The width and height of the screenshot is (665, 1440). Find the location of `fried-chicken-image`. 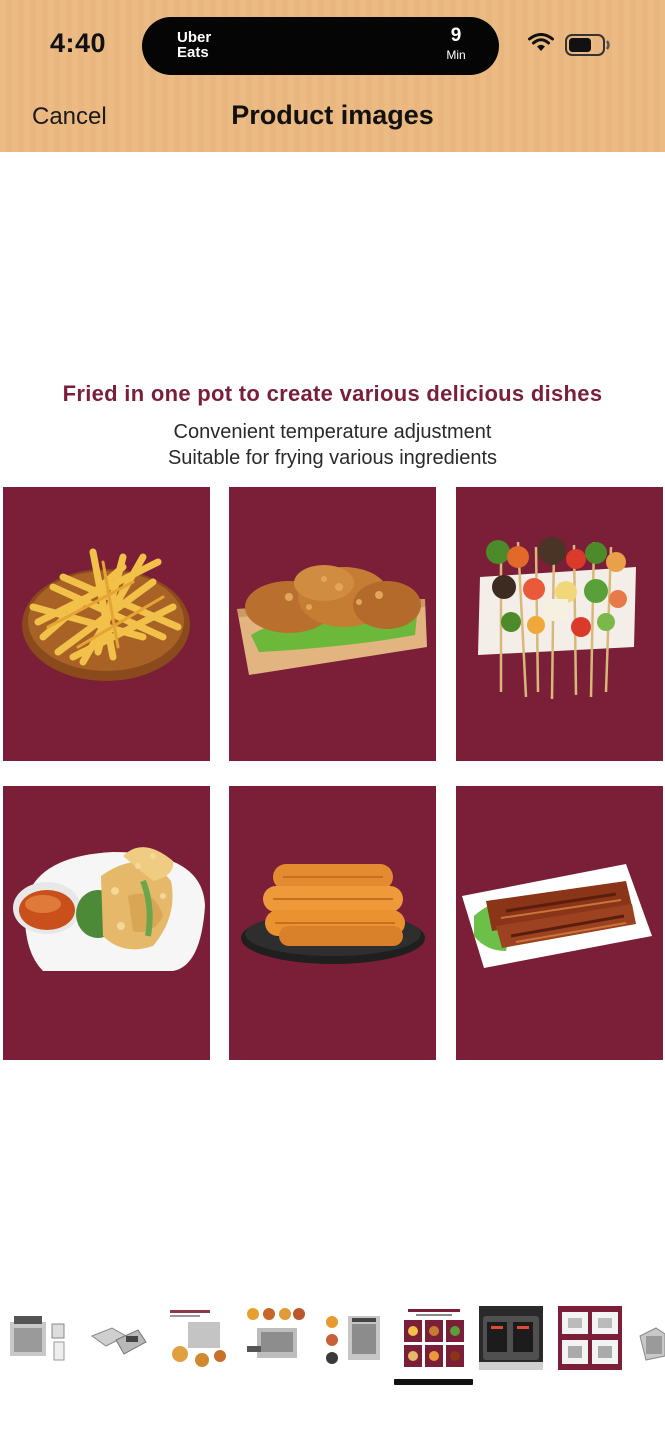

fried-chicken-image is located at coordinates (332, 624).